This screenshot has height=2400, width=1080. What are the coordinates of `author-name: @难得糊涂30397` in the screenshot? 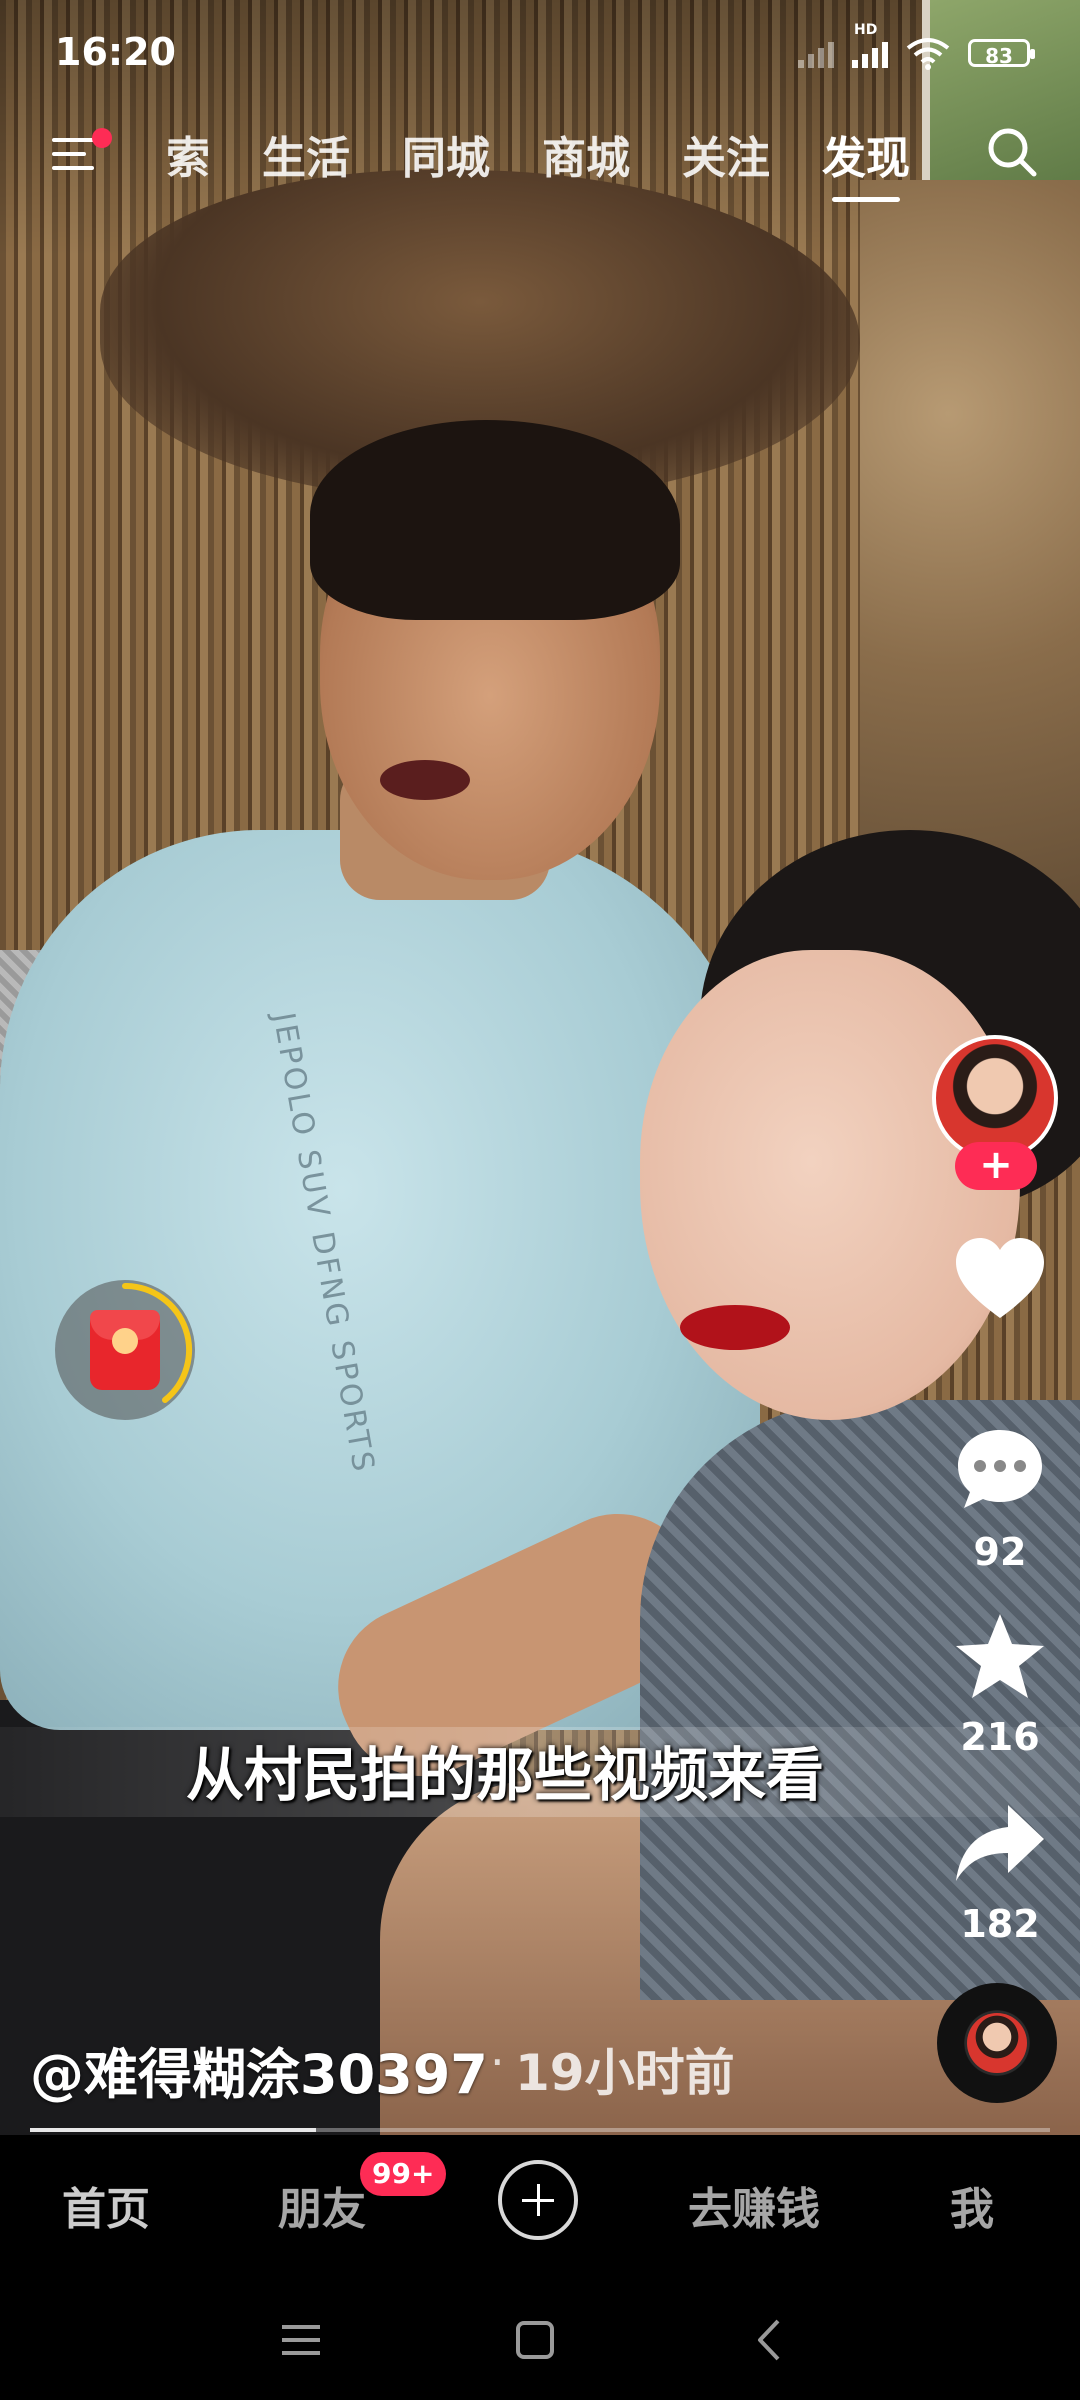 It's located at (259, 2069).